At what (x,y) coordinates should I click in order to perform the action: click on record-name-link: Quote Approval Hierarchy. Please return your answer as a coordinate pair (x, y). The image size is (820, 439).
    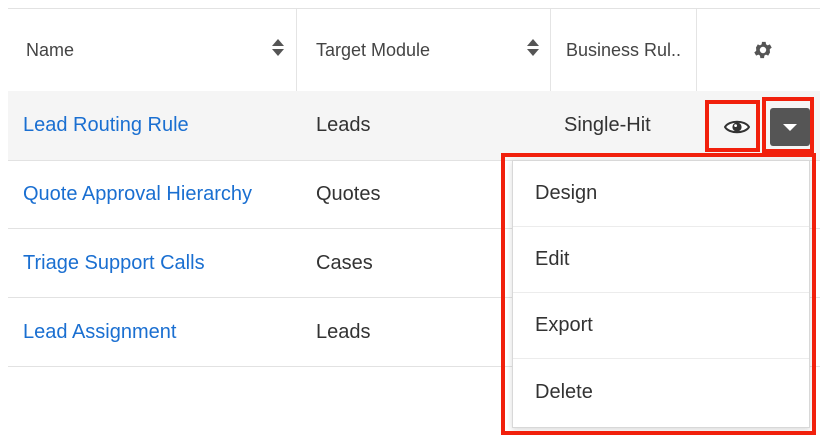
    Looking at the image, I should click on (137, 194).